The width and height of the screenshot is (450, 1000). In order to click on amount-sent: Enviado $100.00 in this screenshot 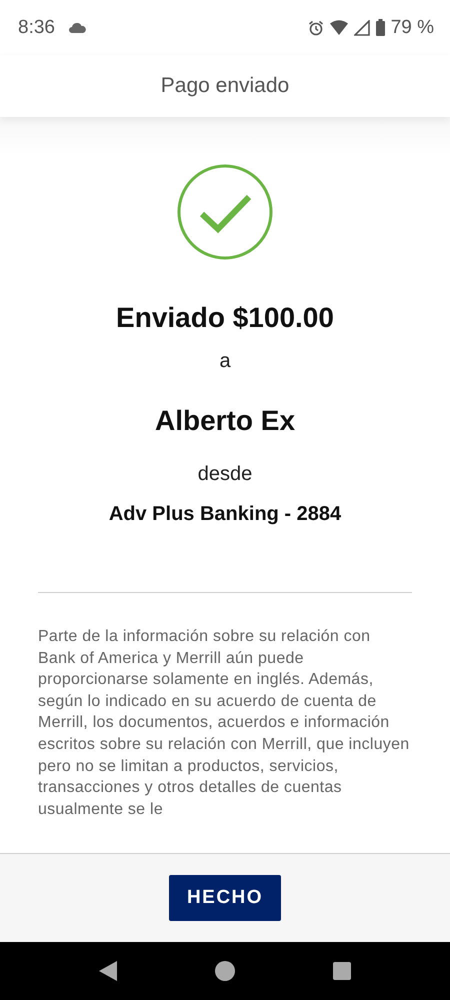, I will do `click(225, 318)`.